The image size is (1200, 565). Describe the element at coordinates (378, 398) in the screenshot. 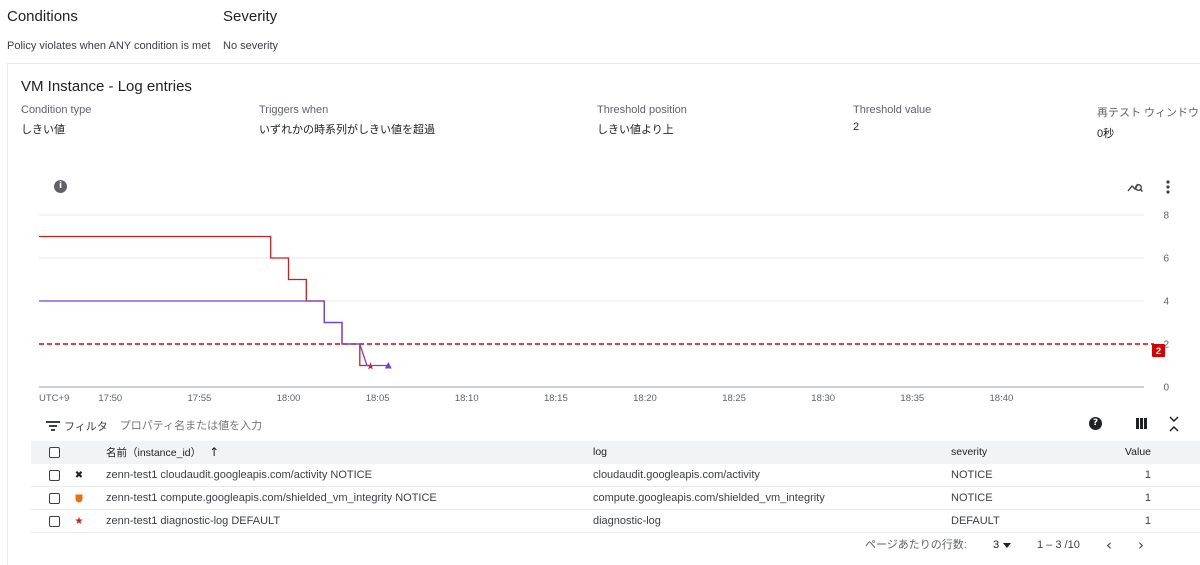

I see `x-tick-label: 18:05` at that location.